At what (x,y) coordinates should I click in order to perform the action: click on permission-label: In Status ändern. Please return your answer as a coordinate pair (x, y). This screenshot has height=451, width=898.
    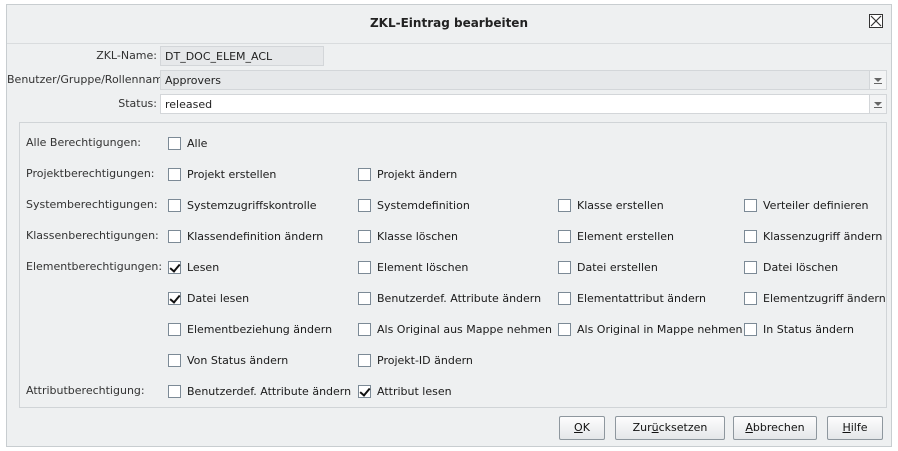
    Looking at the image, I should click on (809, 329).